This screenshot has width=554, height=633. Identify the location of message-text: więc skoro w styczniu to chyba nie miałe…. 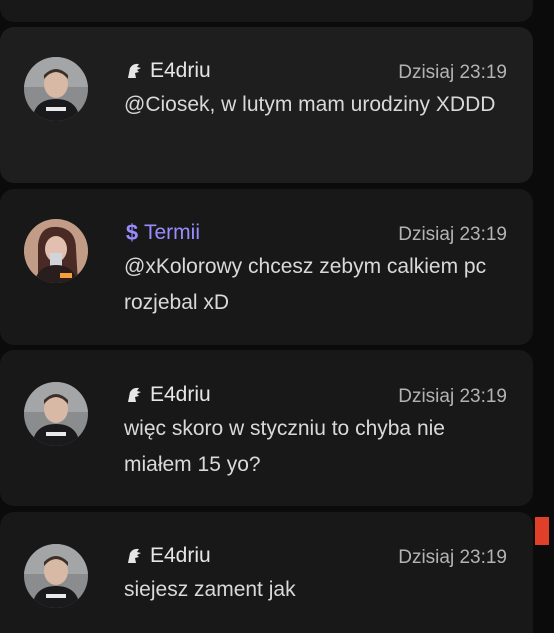
(284, 446).